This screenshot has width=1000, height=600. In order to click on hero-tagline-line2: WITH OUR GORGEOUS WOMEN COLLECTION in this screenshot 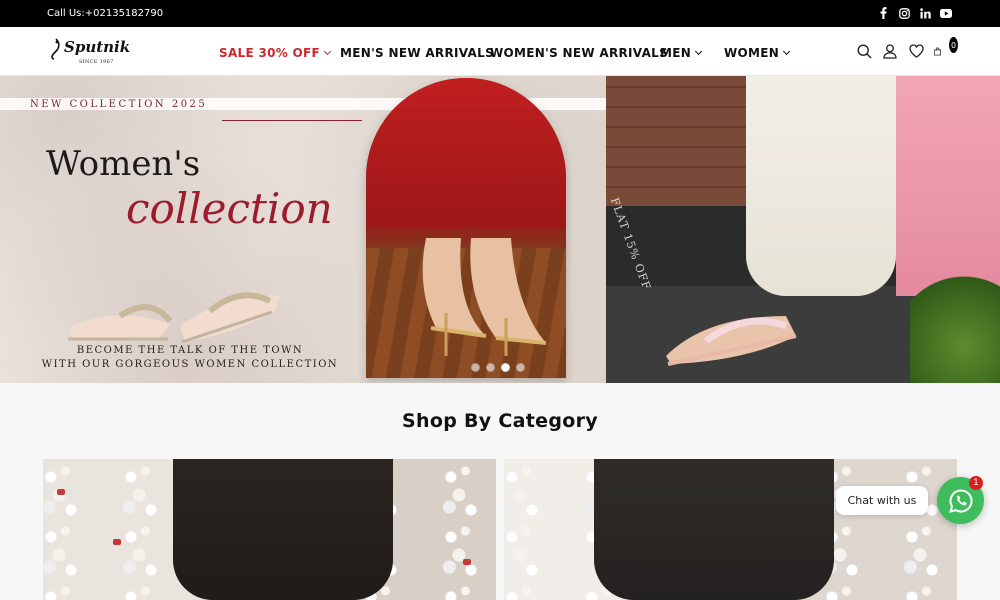, I will do `click(190, 364)`.